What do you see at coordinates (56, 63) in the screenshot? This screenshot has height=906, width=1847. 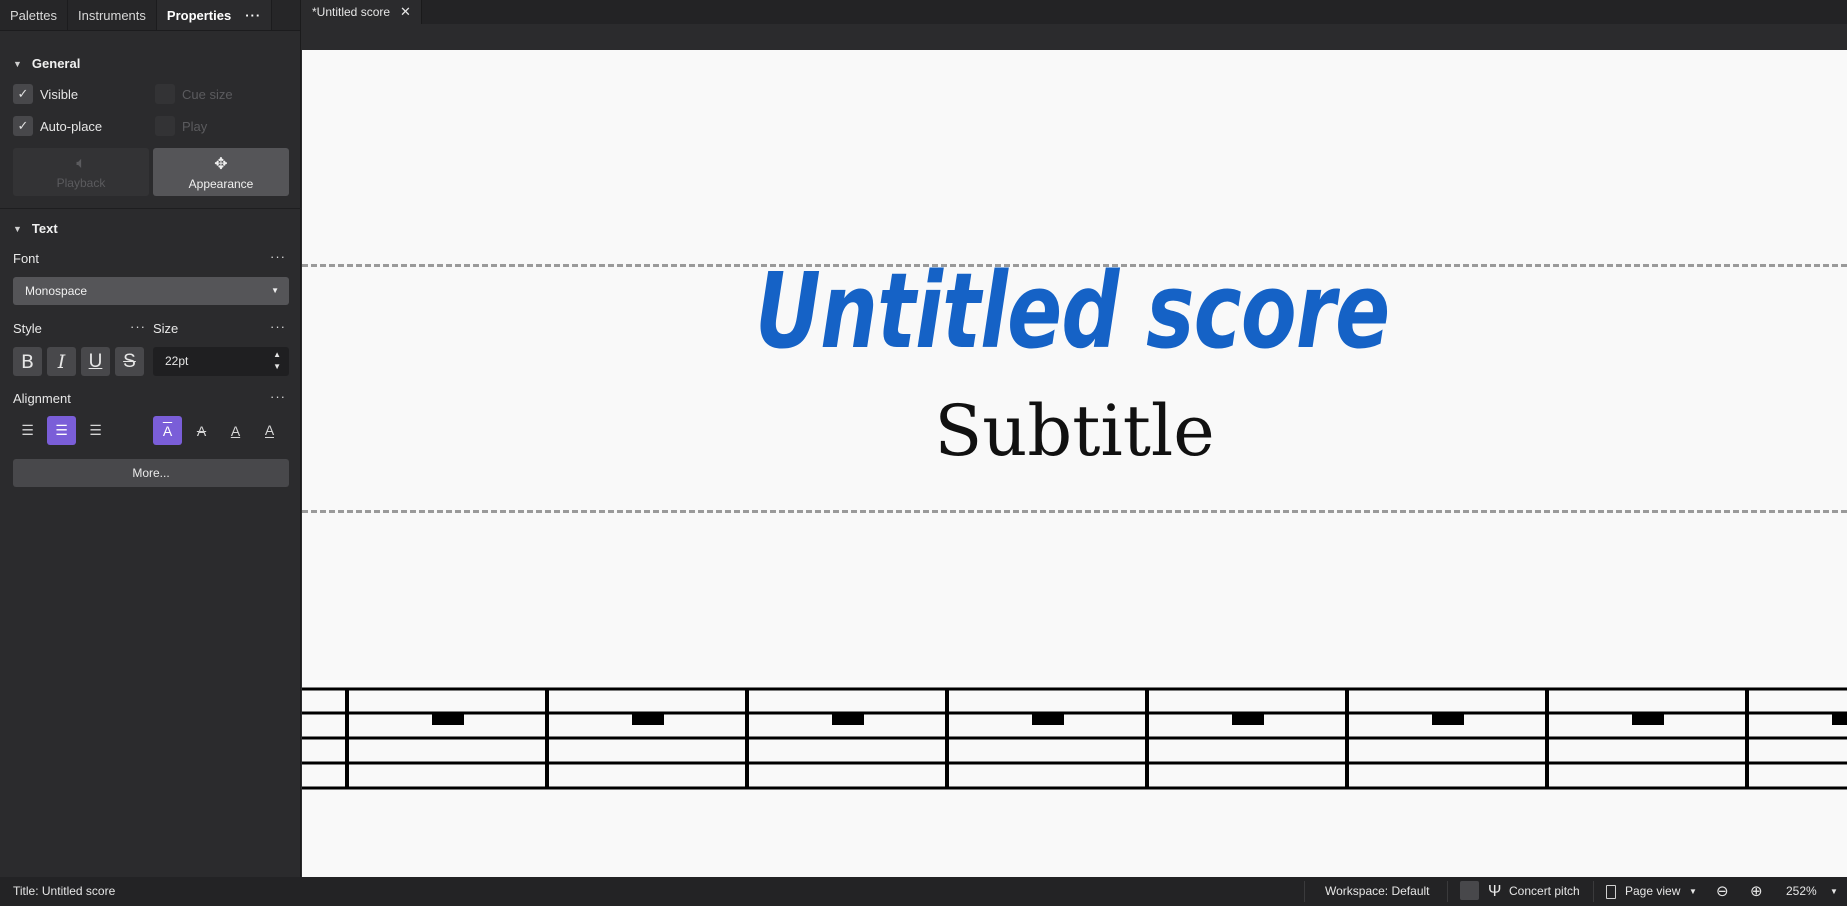 I see `general-header-label: General` at bounding box center [56, 63].